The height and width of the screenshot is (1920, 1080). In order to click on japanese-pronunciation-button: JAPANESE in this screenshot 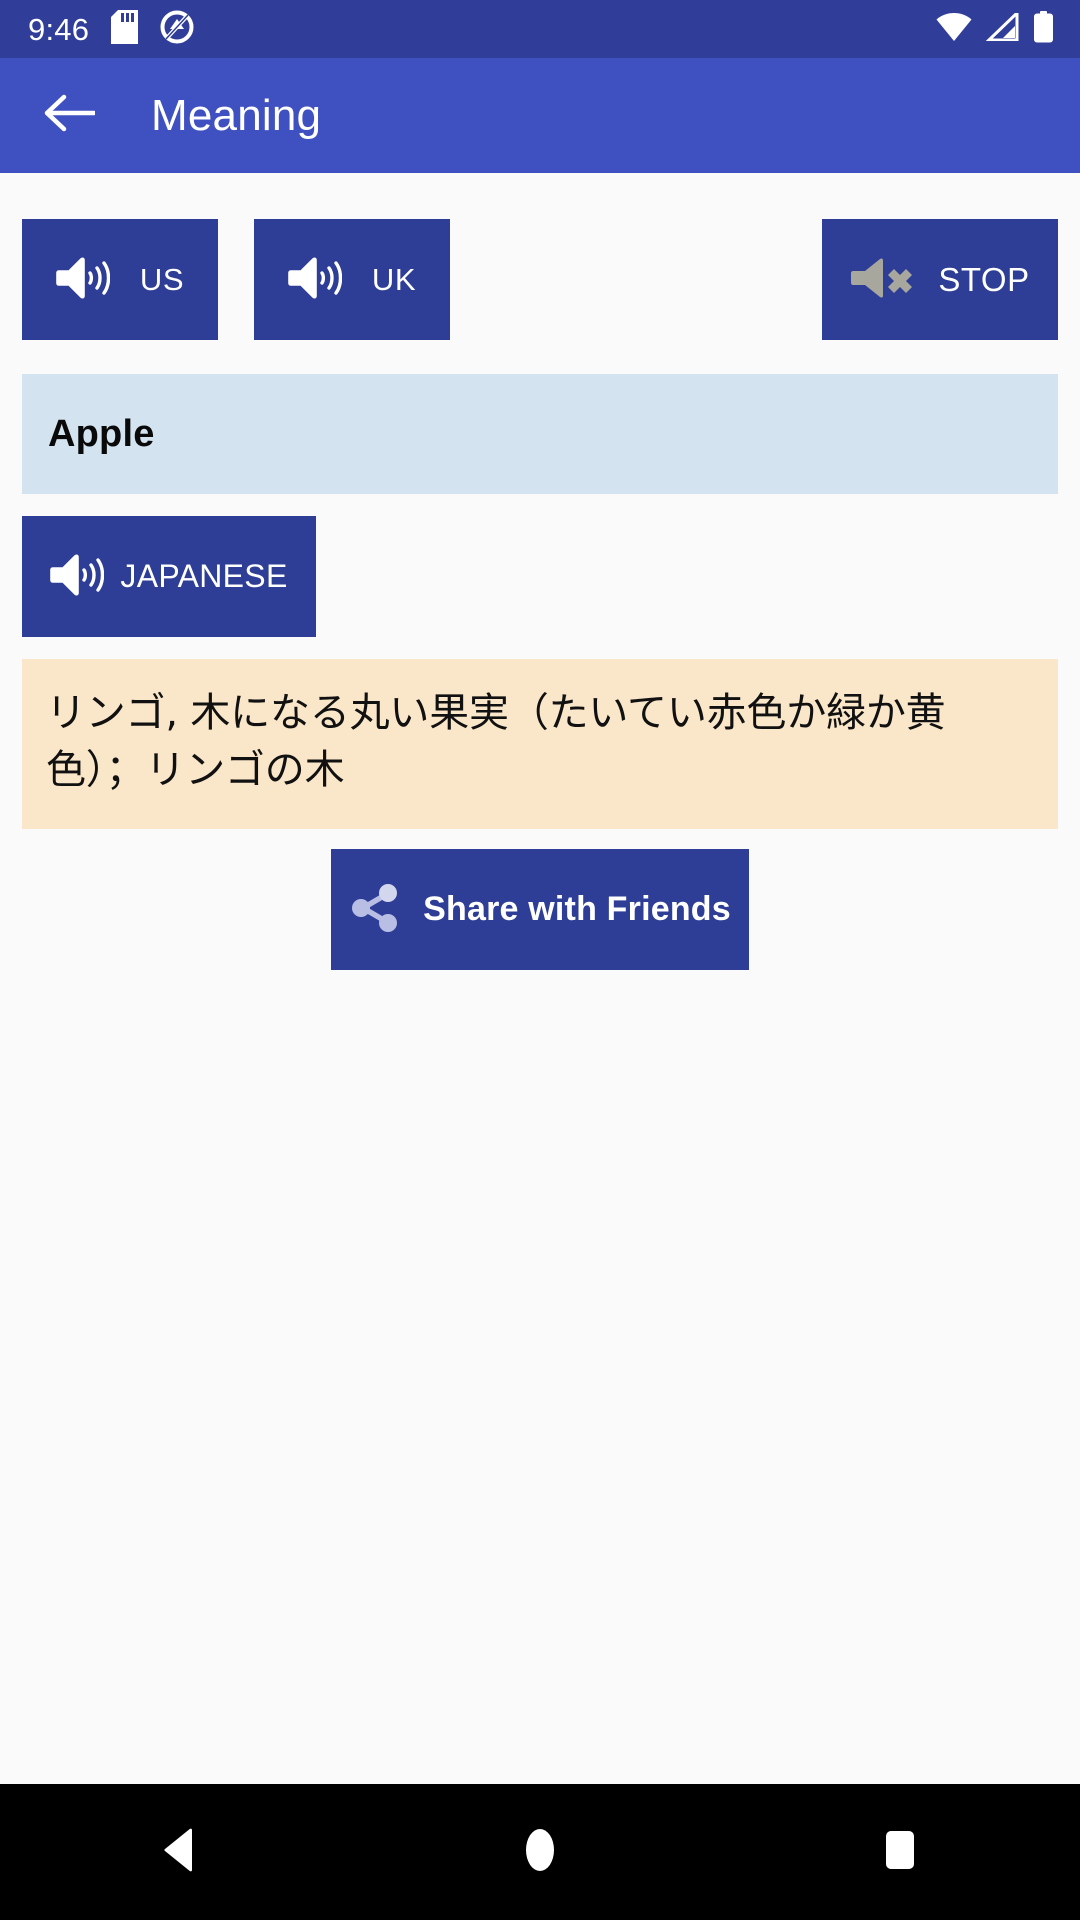, I will do `click(169, 576)`.